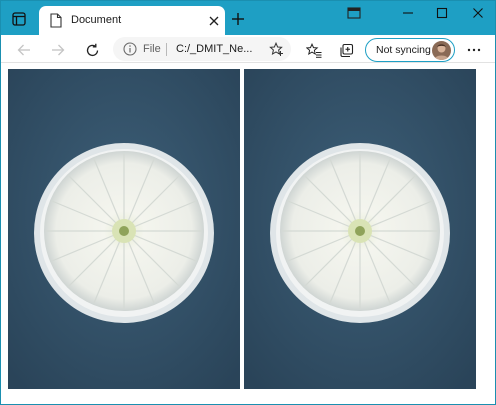 The image size is (496, 405). I want to click on window-capture-icon, so click(354, 13).